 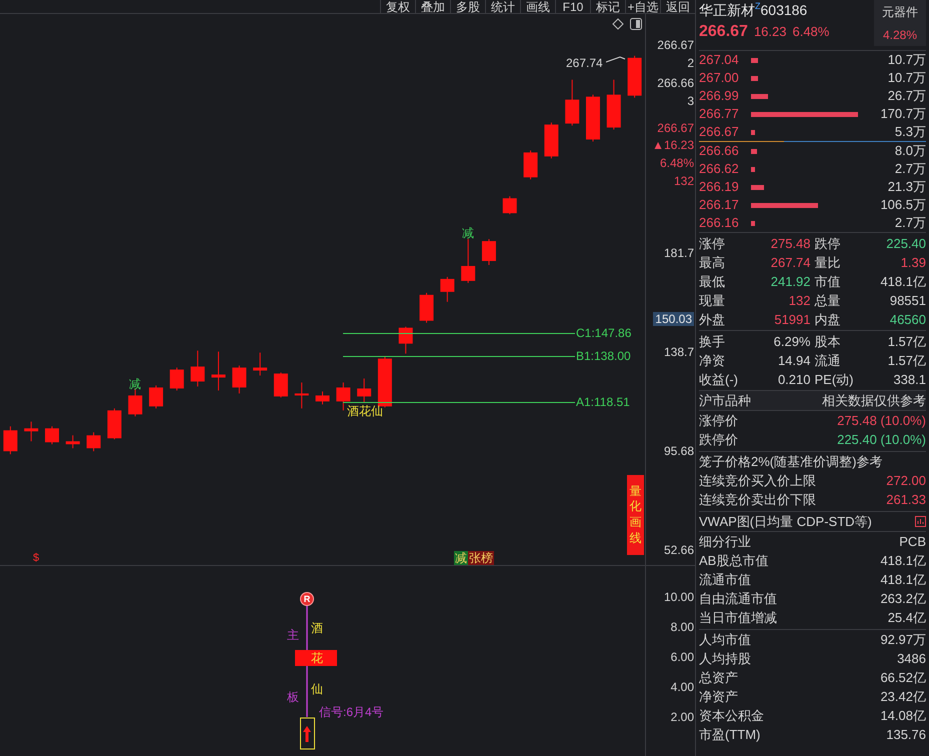 I want to click on stat-label: 现量, so click(x=712, y=301).